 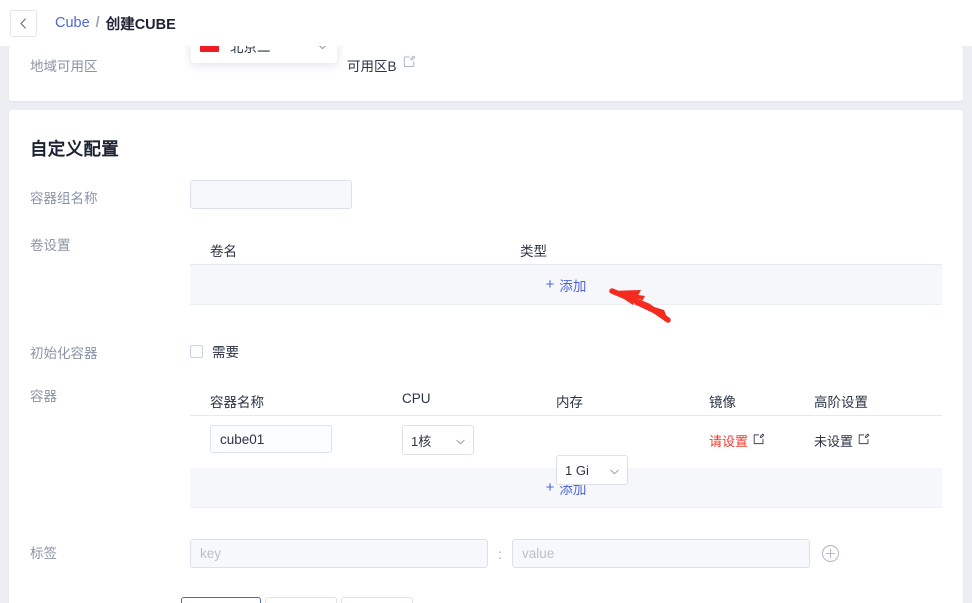 I want to click on table-row: 1核 1 Gi 请设置, so click(x=566, y=450).